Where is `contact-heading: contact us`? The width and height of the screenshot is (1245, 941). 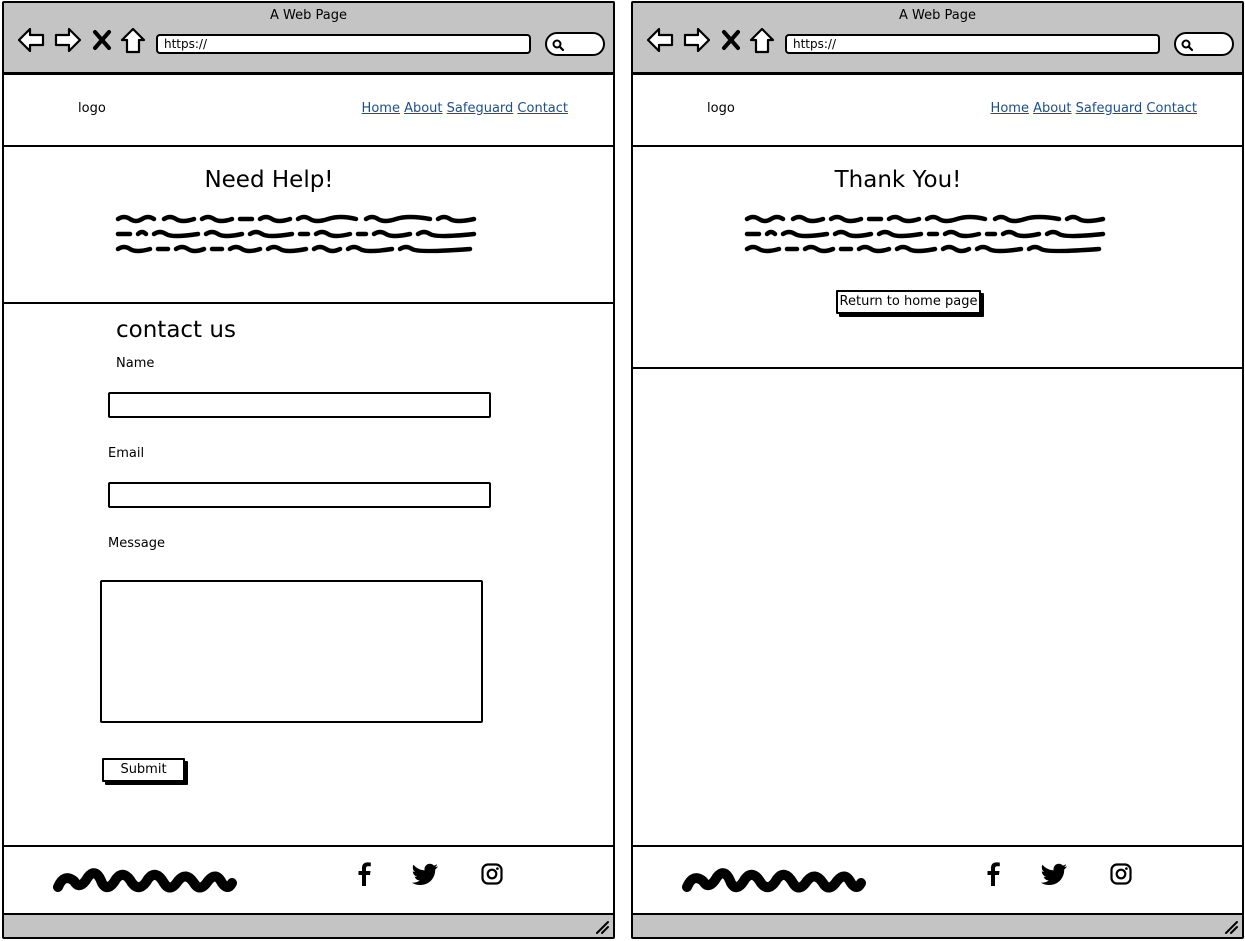 contact-heading: contact us is located at coordinates (176, 330).